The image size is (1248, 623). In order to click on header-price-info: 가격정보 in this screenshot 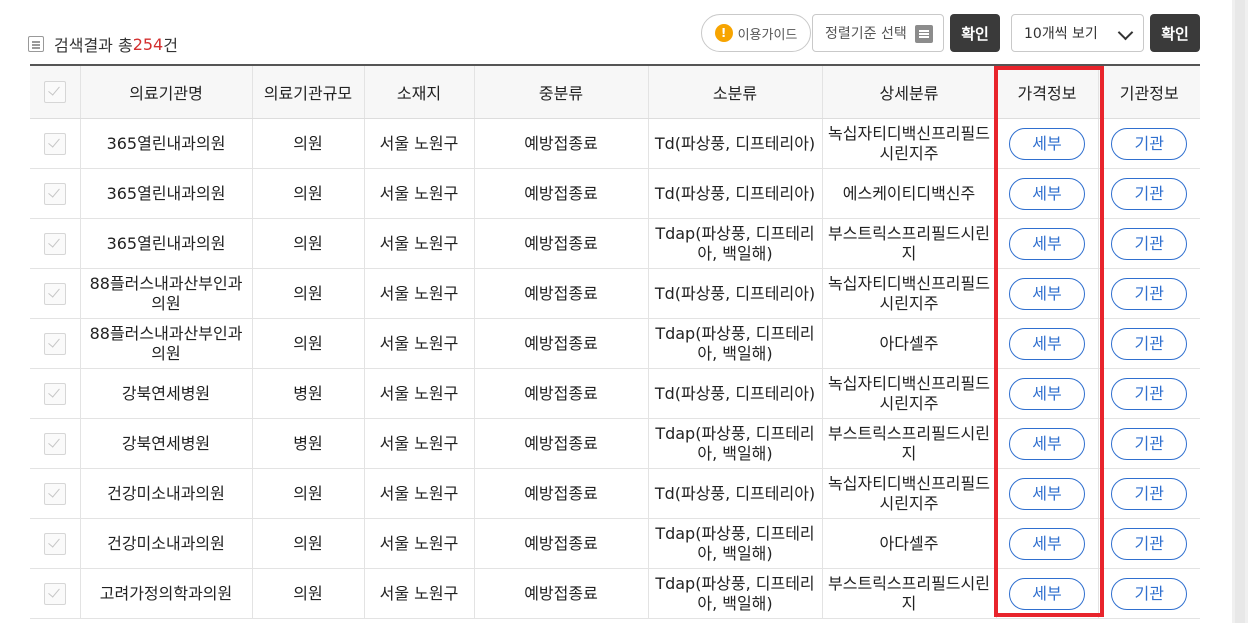, I will do `click(1046, 91)`.